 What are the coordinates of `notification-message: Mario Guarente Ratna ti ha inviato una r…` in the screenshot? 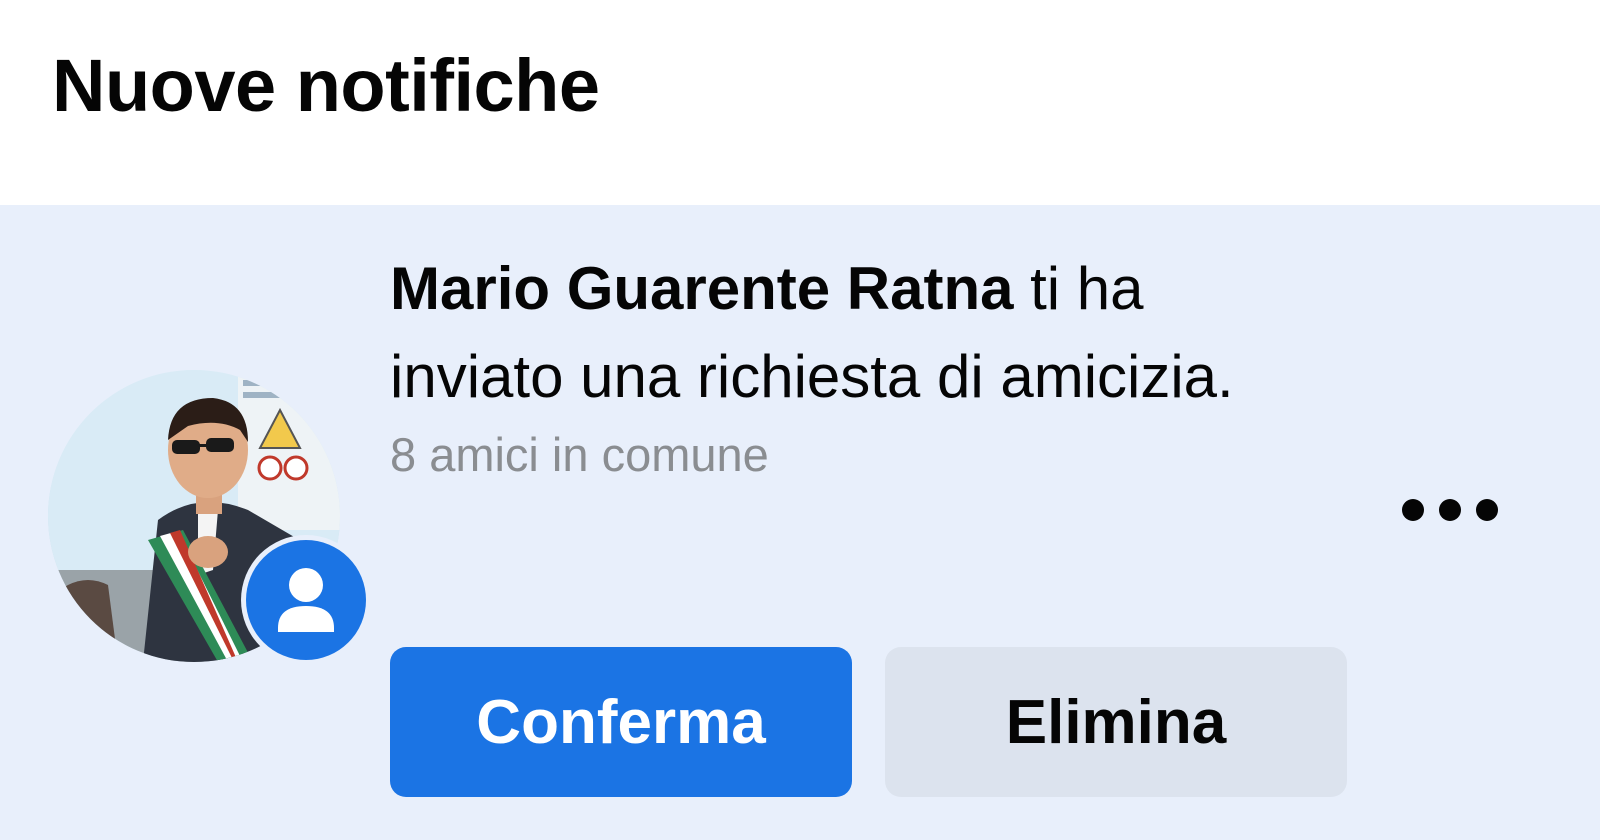 It's located at (860, 333).